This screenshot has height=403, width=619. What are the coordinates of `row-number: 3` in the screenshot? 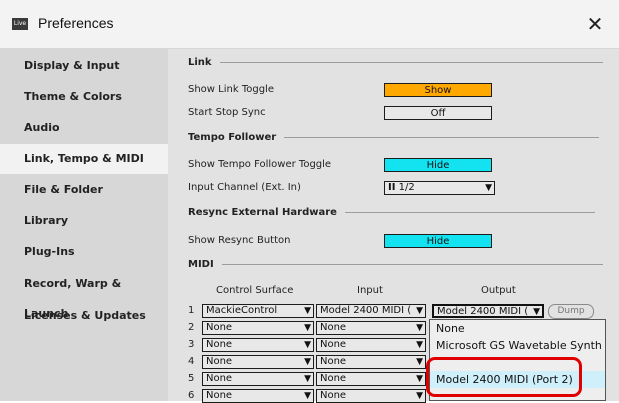 It's located at (191, 344).